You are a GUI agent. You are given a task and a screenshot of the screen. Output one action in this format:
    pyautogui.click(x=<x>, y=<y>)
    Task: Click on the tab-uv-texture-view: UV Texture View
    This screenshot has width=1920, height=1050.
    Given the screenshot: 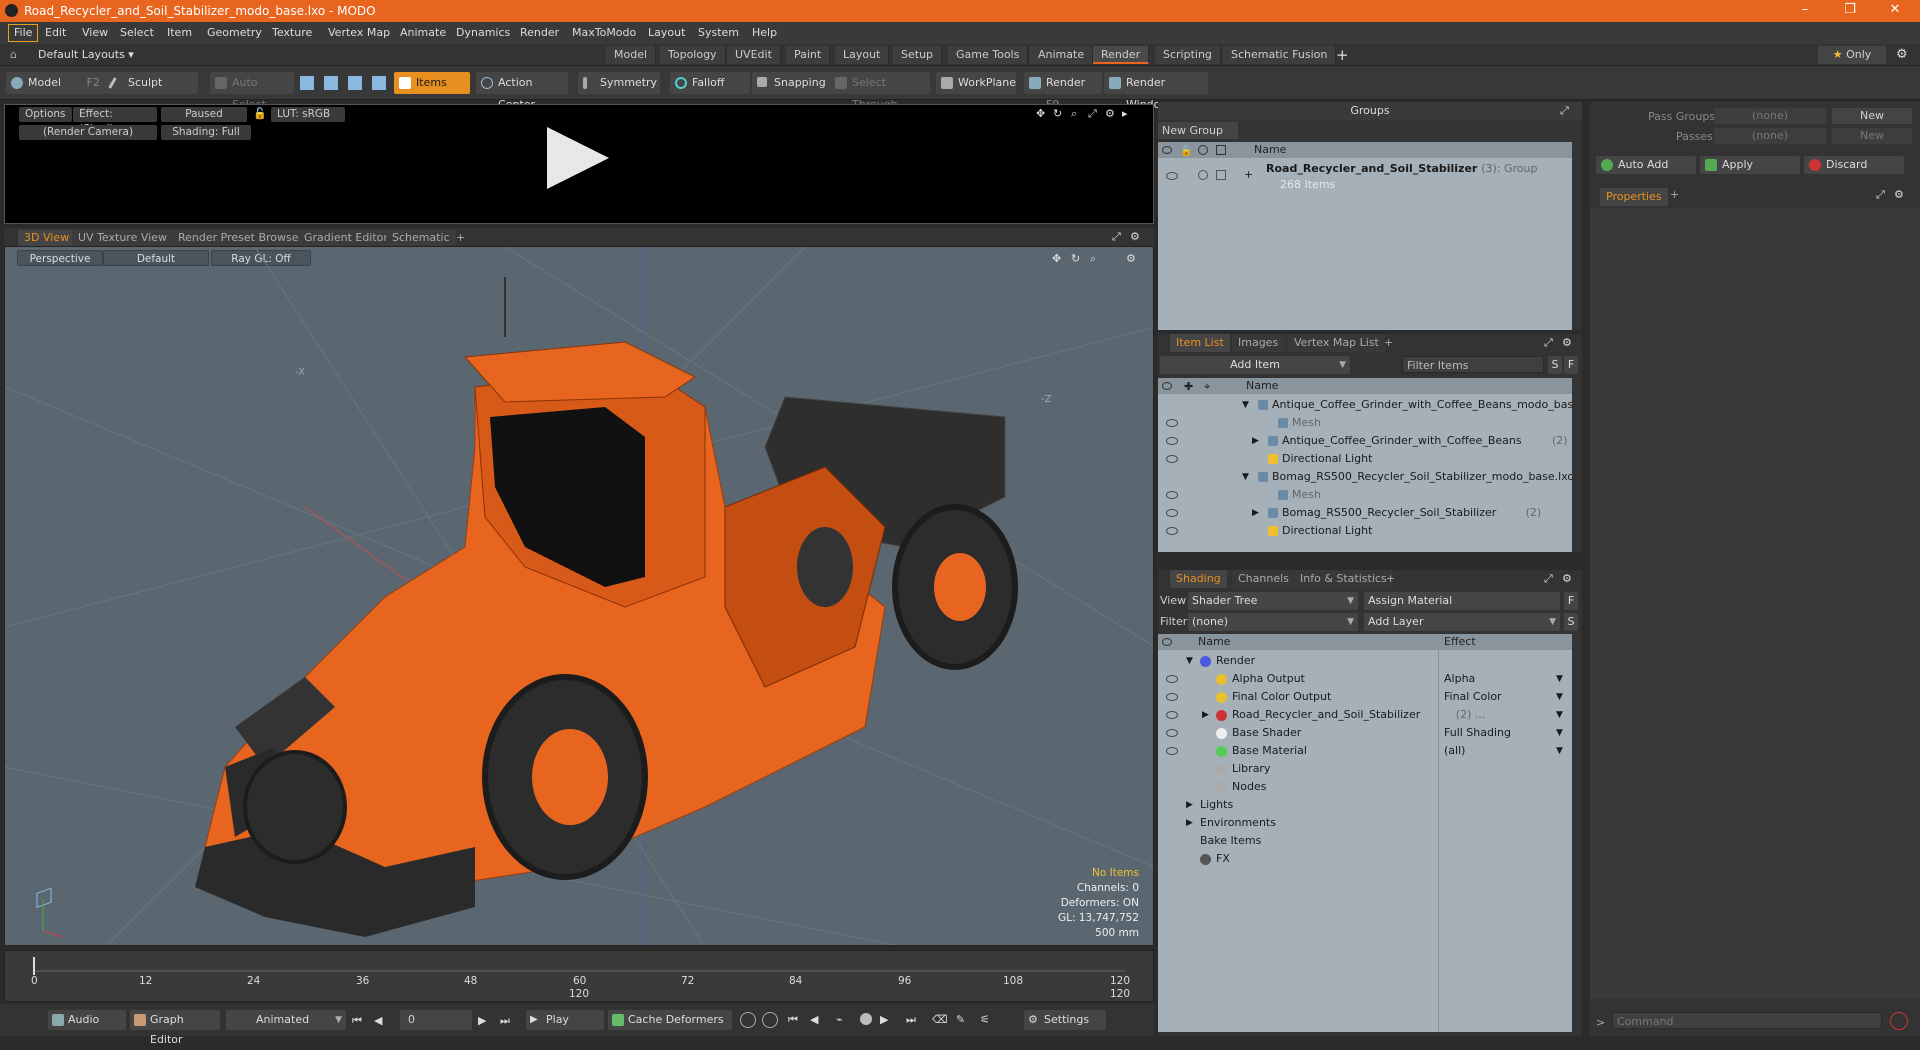 What is the action you would take?
    pyautogui.click(x=122, y=238)
    